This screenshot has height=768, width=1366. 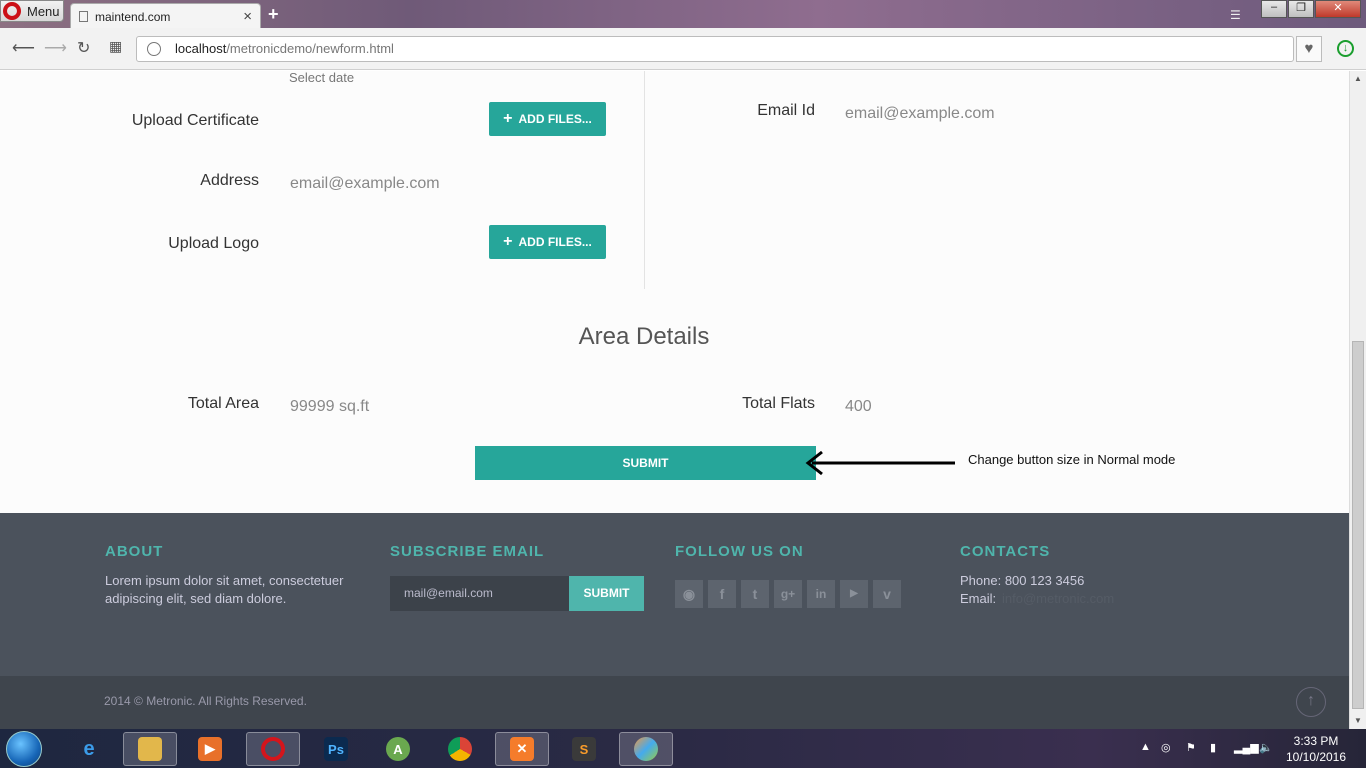 I want to click on show-hidden-icons-icon: ▲, so click(x=1145, y=747).